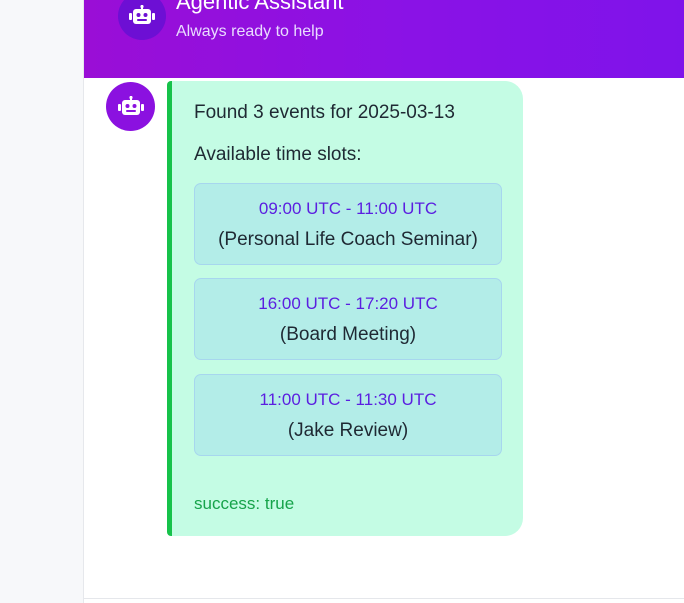  Describe the element at coordinates (348, 303) in the screenshot. I see `time-slot-time: 16:00 UTC - 17:20 UTC` at that location.